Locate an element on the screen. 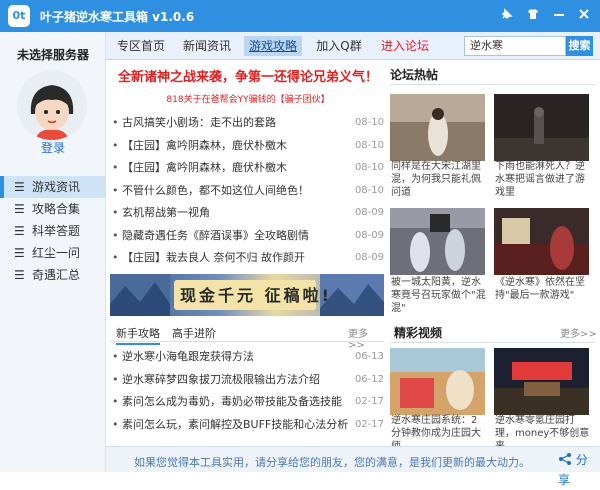 This screenshot has width=600, height=490. list-item: • 不管什么颜色，都不如这位人间绝色！ 08-10 is located at coordinates (248, 191).